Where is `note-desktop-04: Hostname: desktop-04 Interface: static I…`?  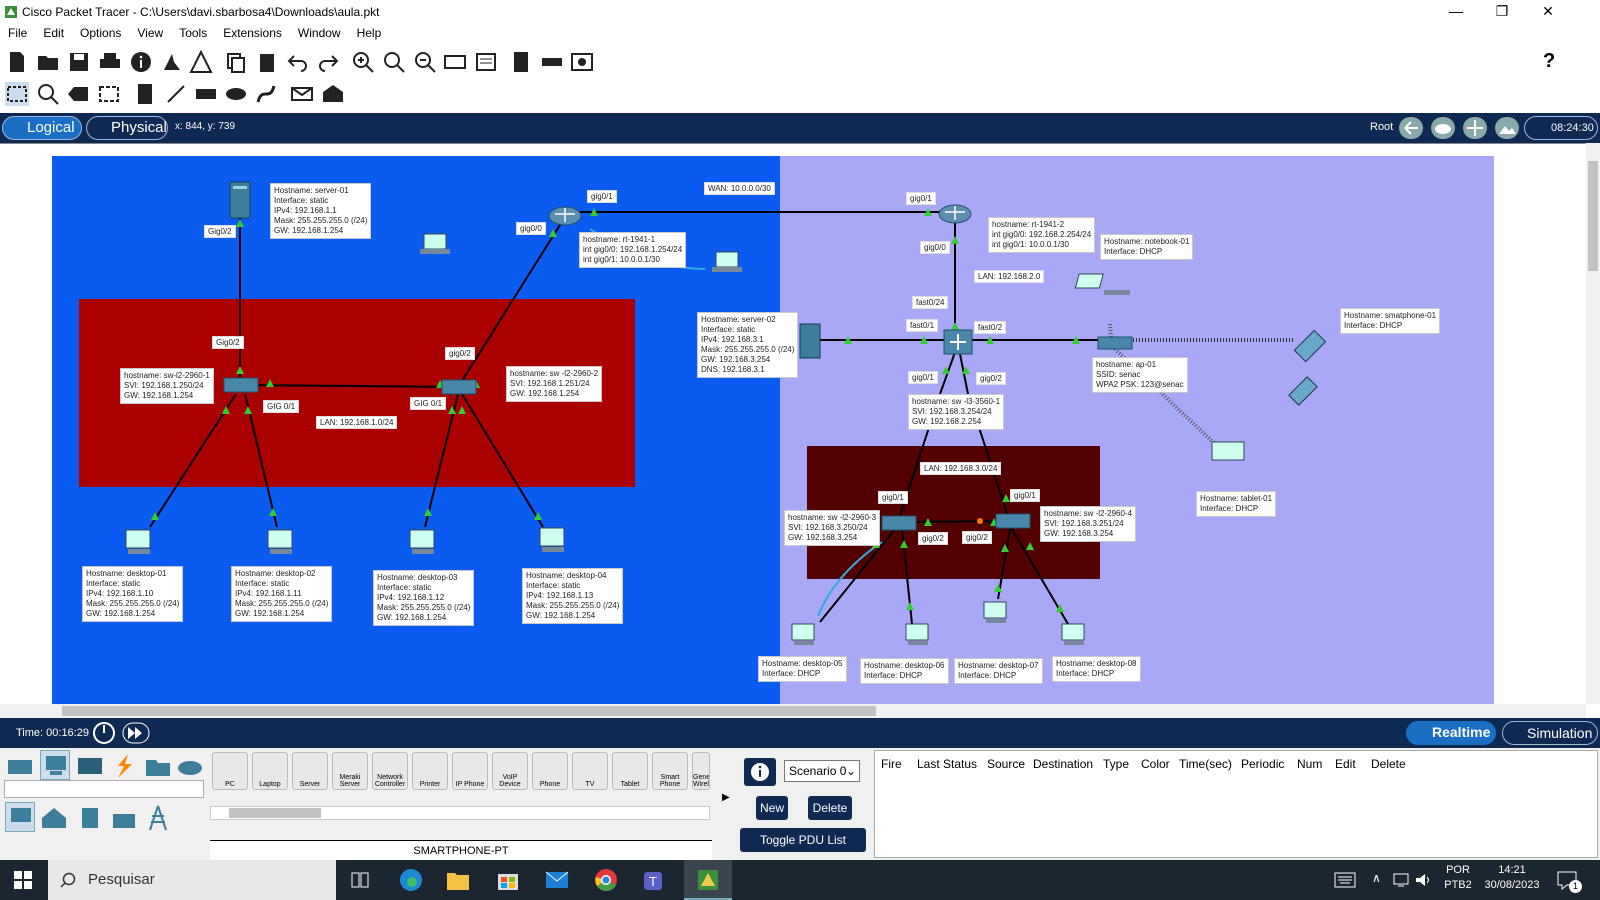
note-desktop-04: Hostname: desktop-04 Interface: static I… is located at coordinates (573, 596).